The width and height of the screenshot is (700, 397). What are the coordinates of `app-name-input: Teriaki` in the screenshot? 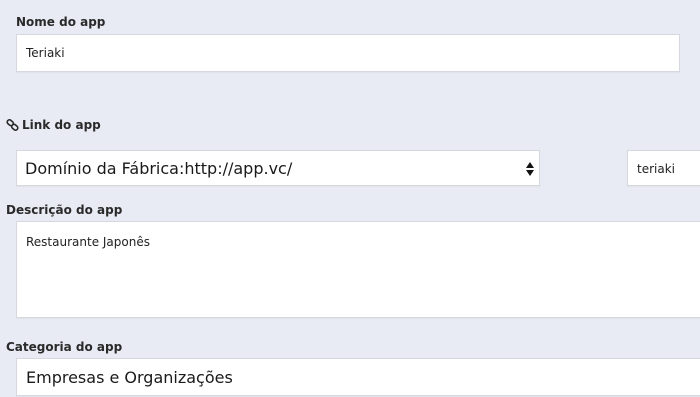 It's located at (348, 53).